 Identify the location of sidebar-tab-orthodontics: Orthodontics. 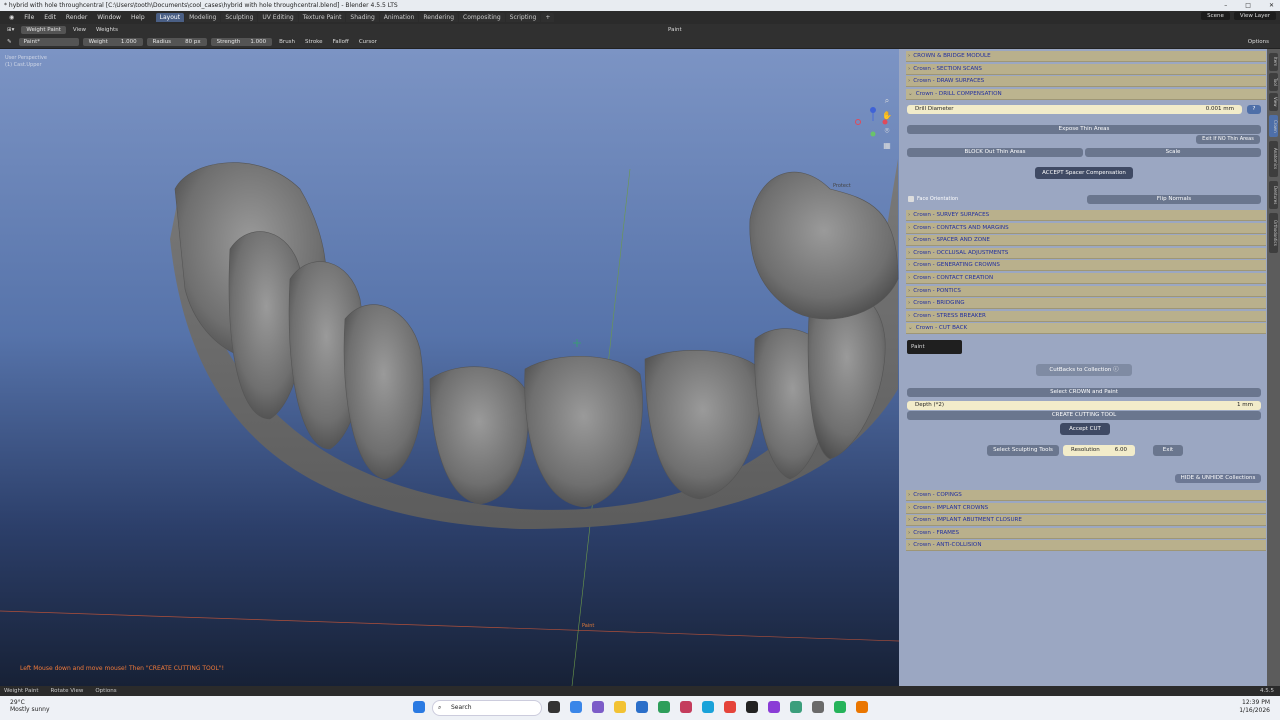
(1273, 233).